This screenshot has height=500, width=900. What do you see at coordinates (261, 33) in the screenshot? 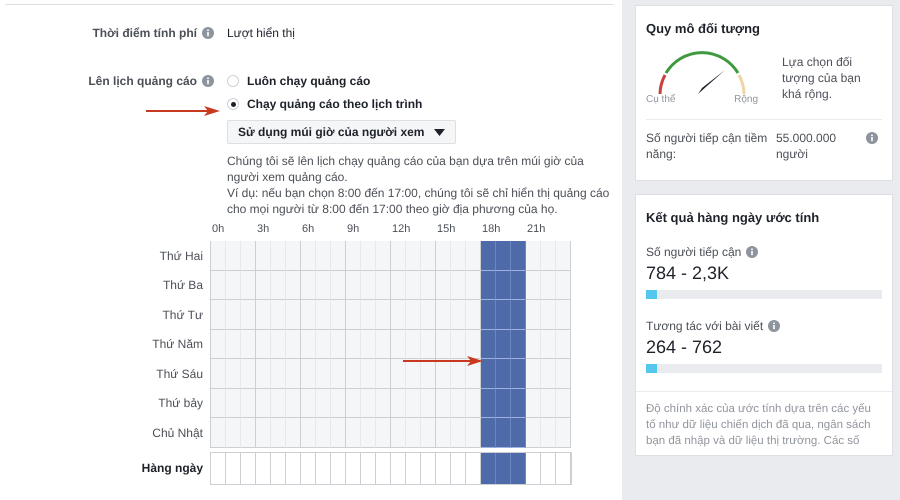
I see `field-value: Lượt hiển thị` at bounding box center [261, 33].